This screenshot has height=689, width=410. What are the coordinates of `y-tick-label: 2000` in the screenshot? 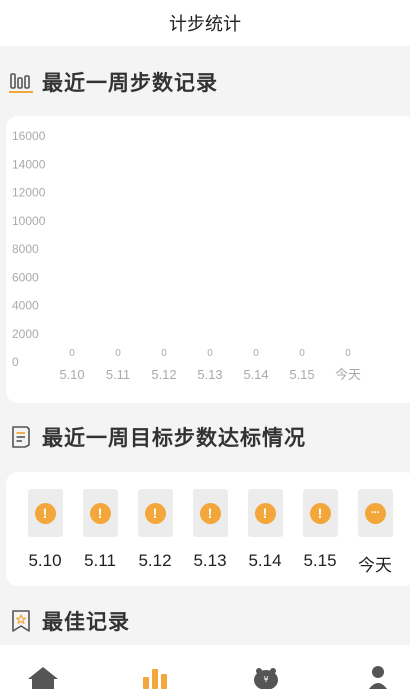 It's located at (25, 334).